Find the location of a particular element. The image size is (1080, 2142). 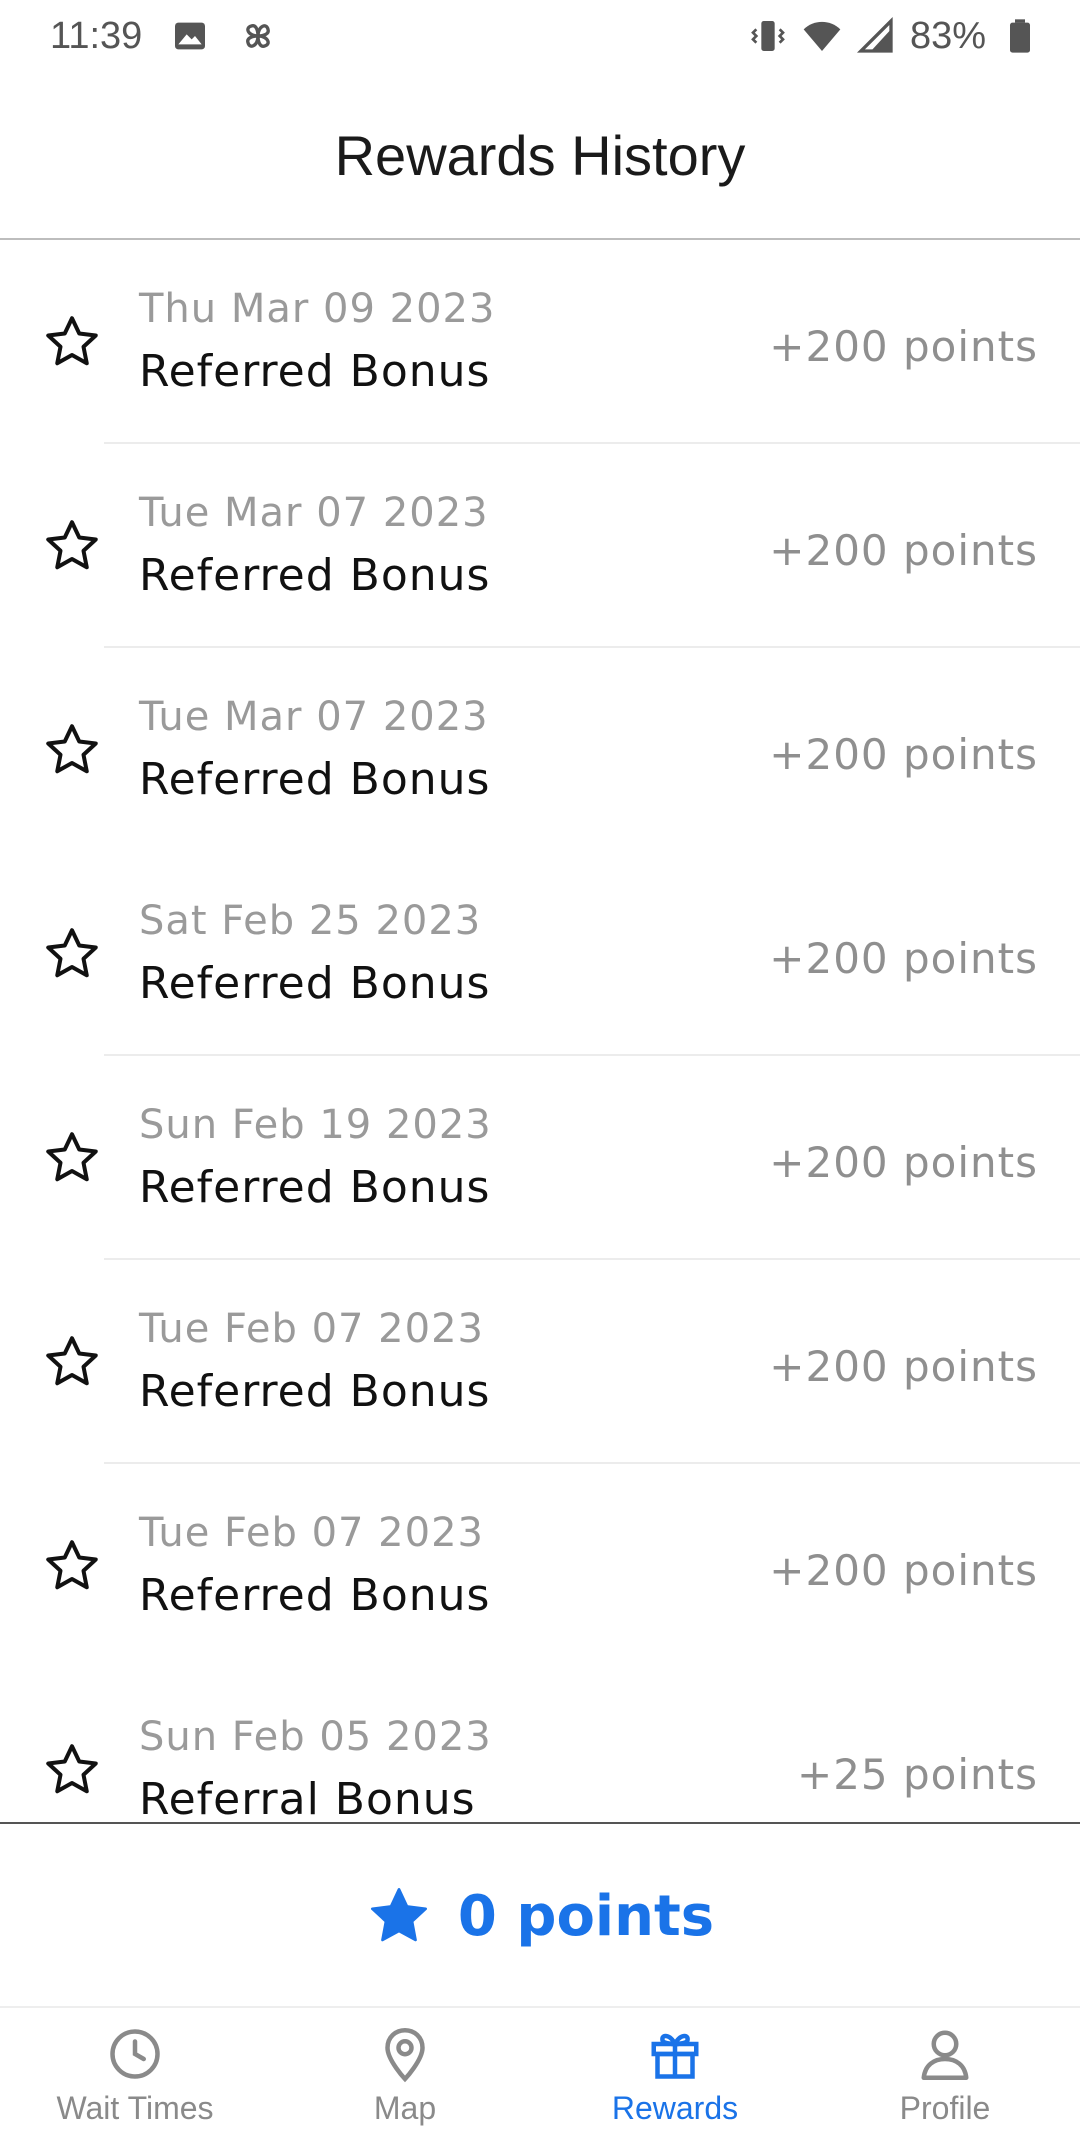

battery-percent: 83% is located at coordinates (947, 35).